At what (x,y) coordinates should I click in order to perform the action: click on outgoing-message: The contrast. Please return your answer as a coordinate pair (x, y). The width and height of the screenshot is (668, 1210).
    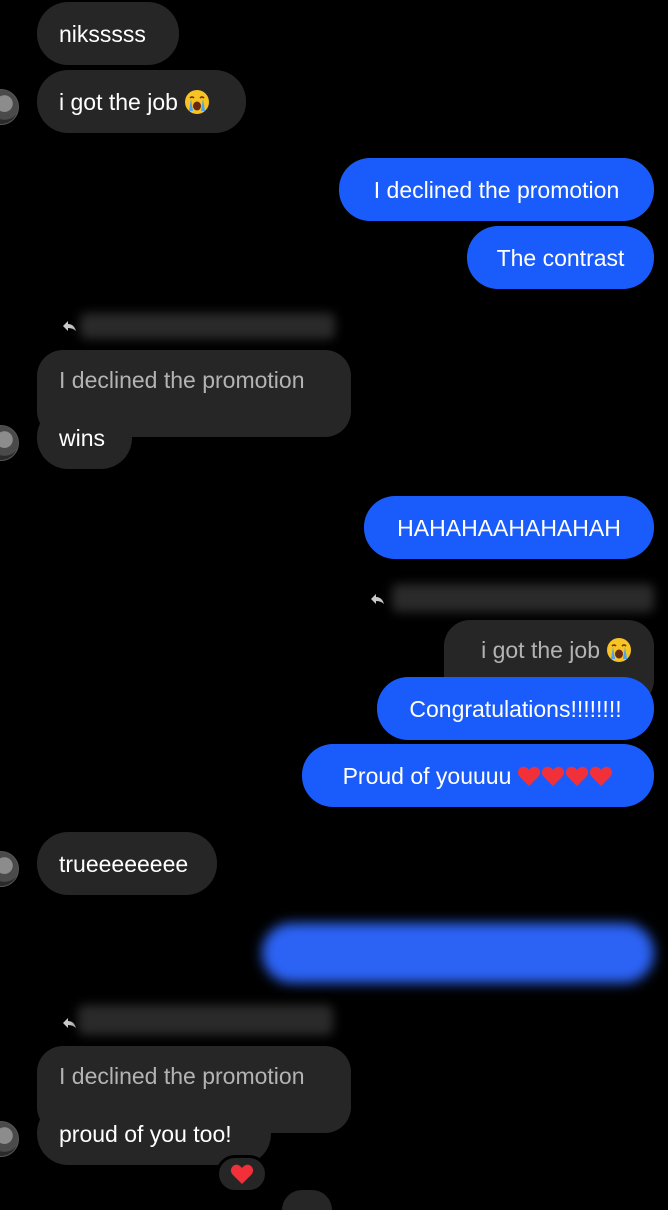
    Looking at the image, I should click on (560, 257).